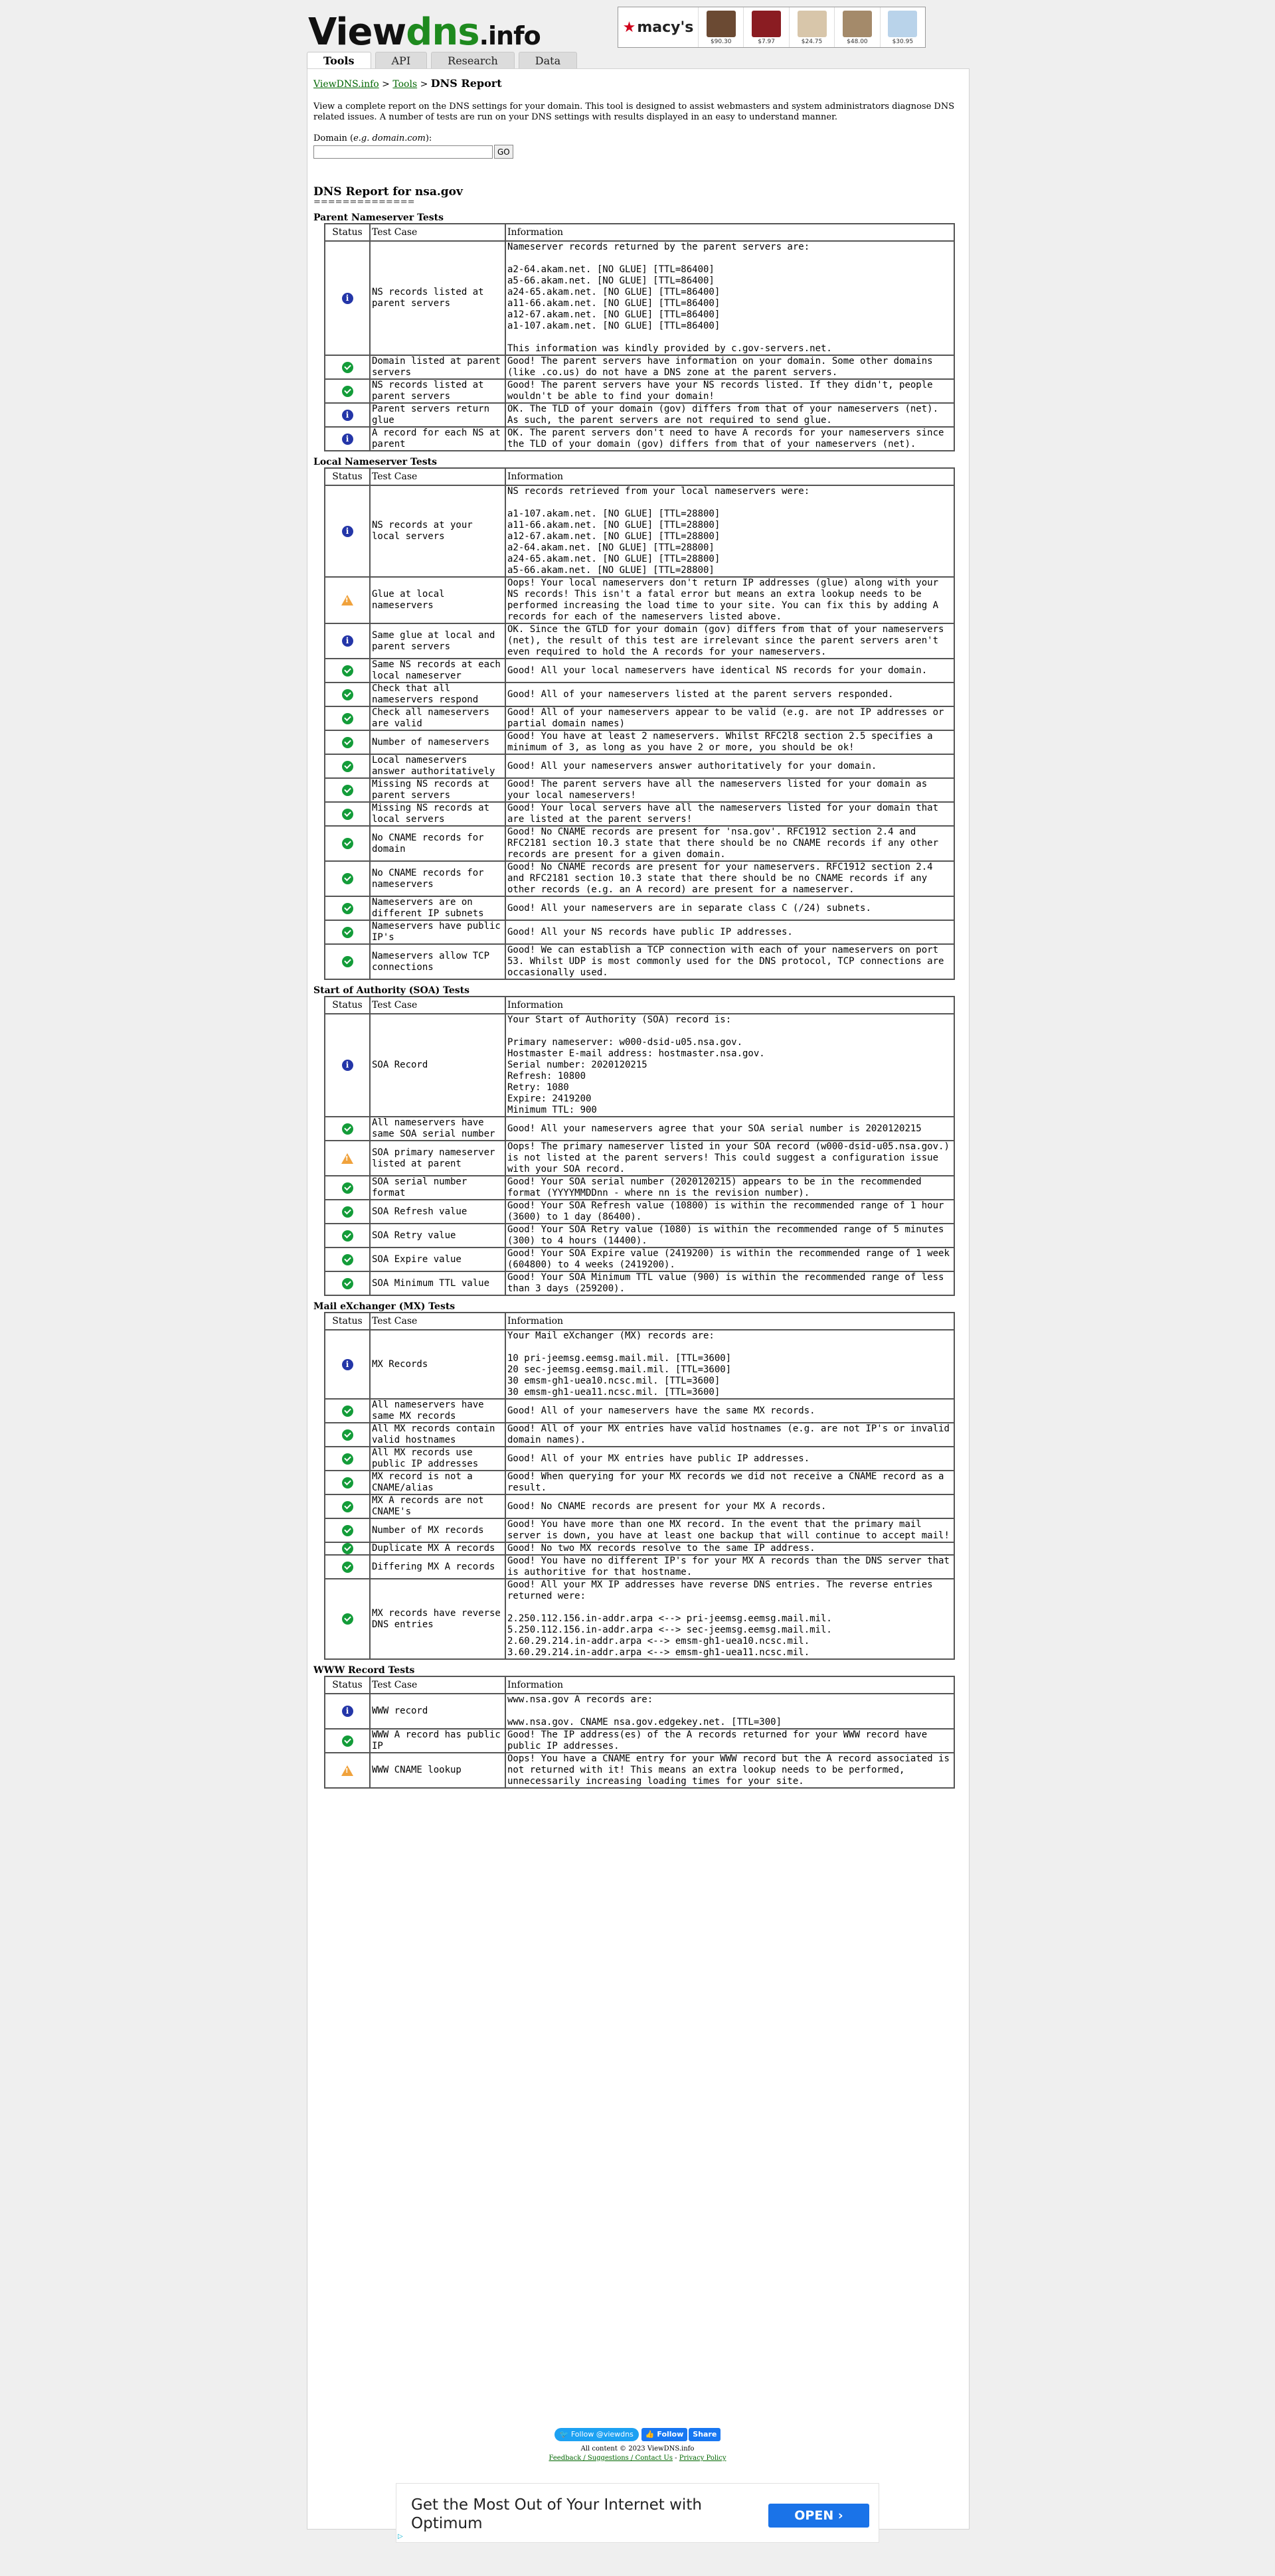 The image size is (1275, 2576). I want to click on test-case-cell: Nameservers are on different IP subnets, so click(438, 908).